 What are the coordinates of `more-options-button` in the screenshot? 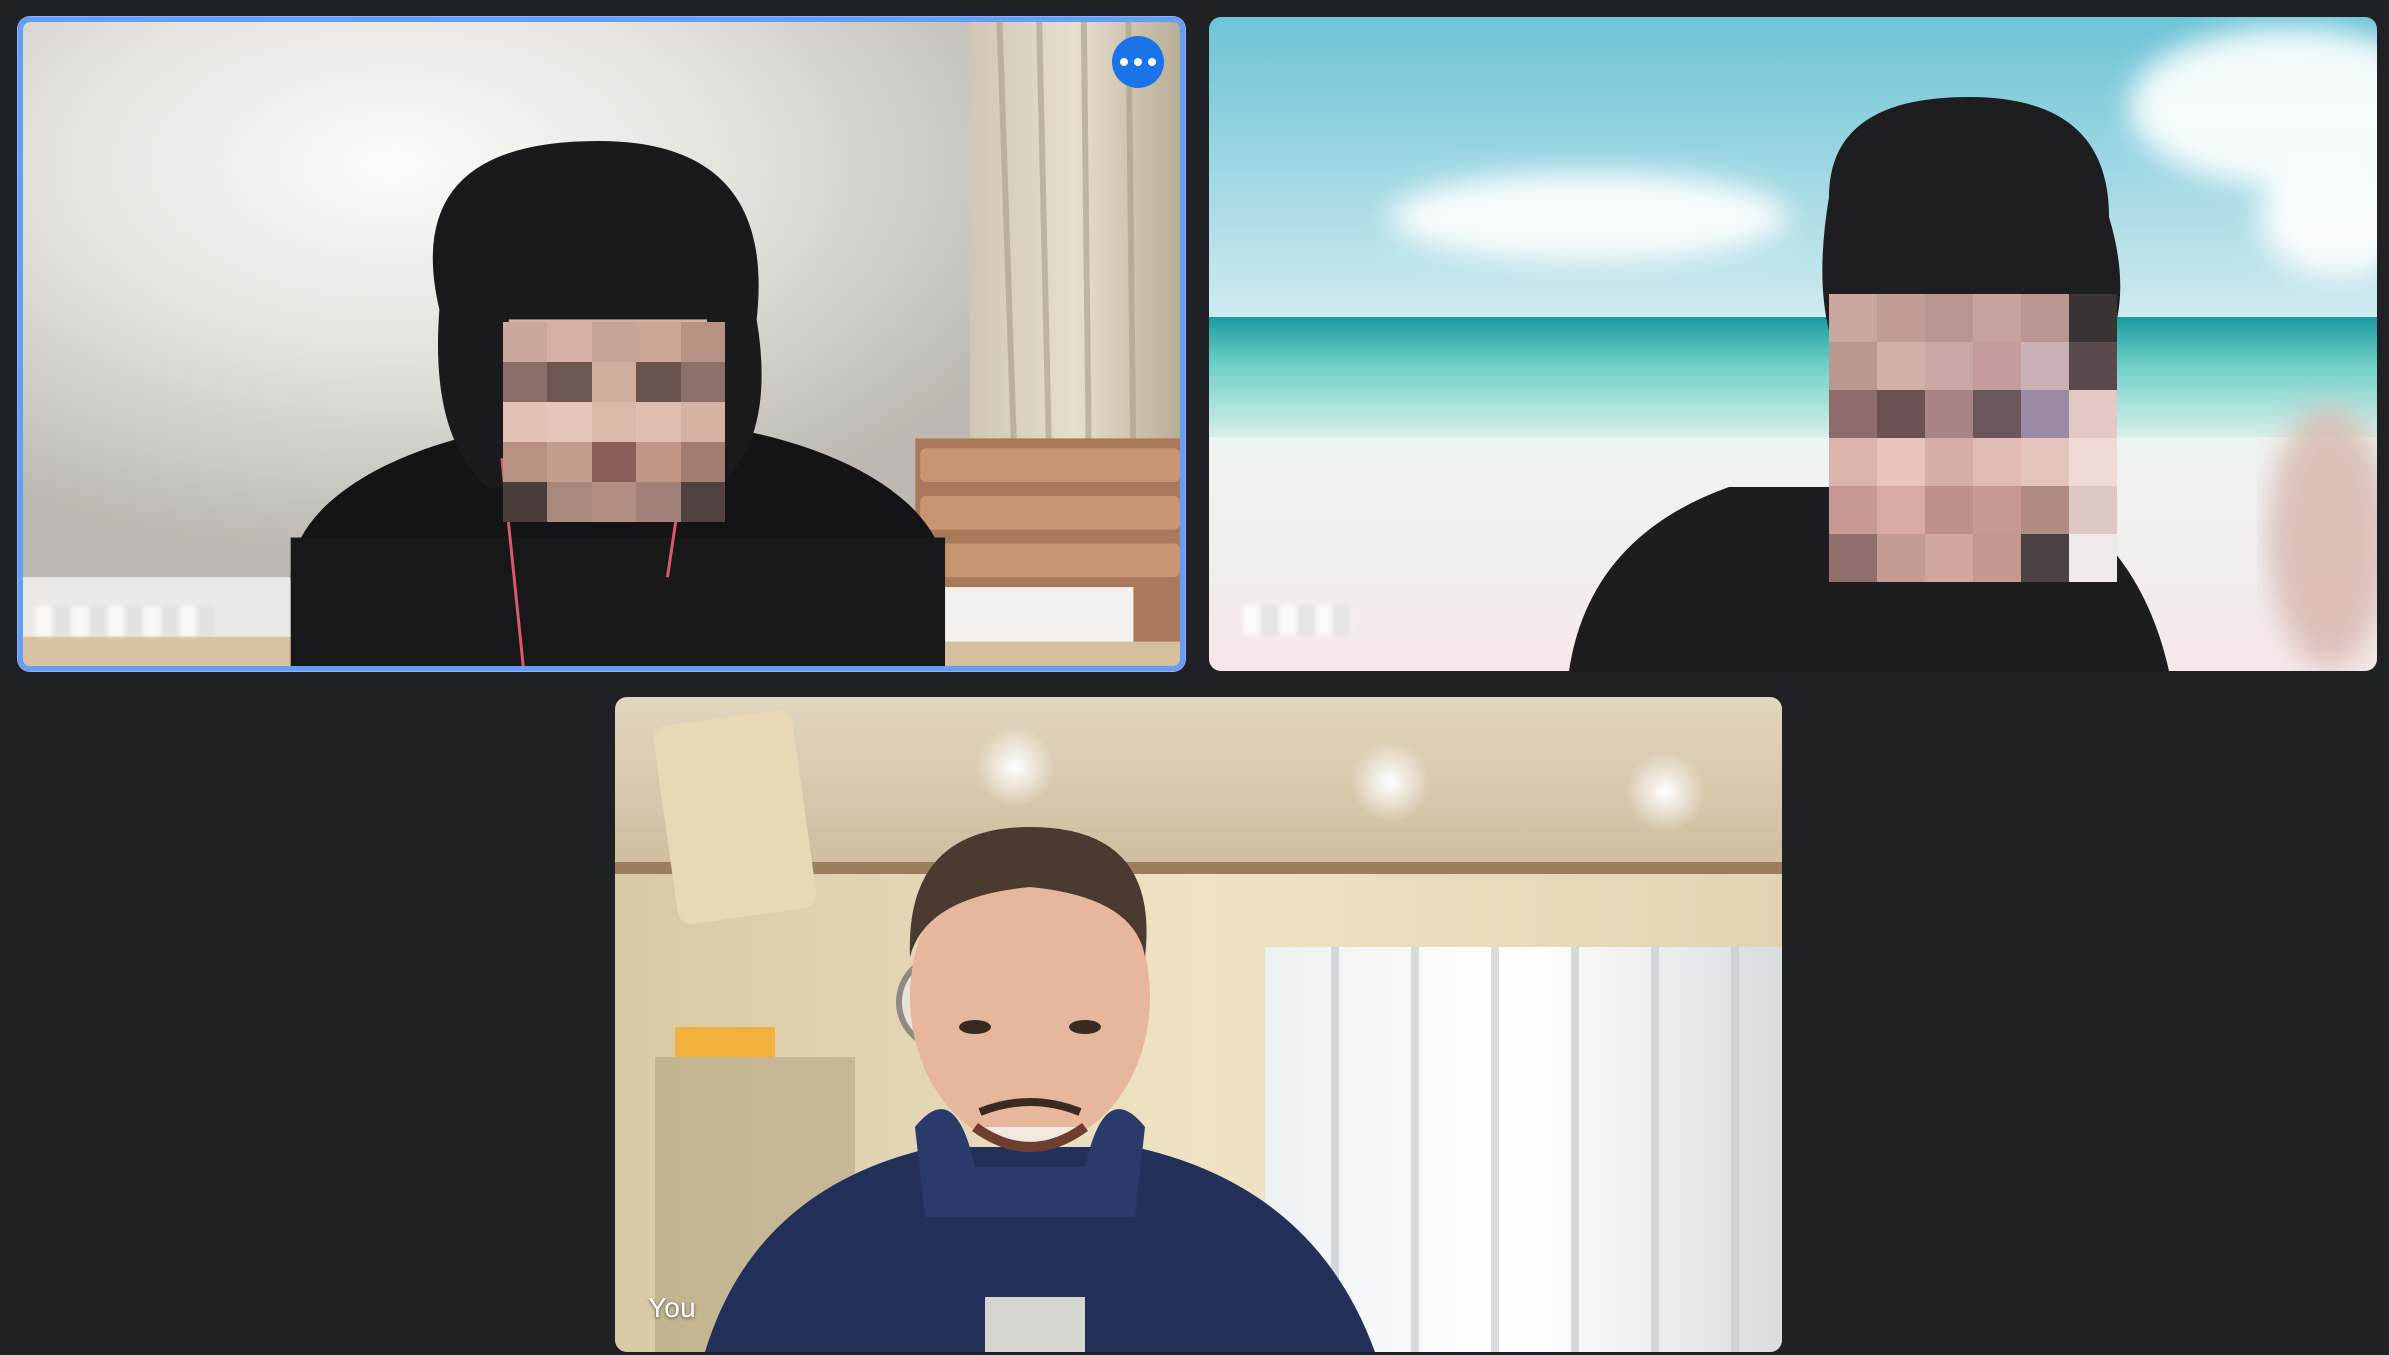 It's located at (1138, 62).